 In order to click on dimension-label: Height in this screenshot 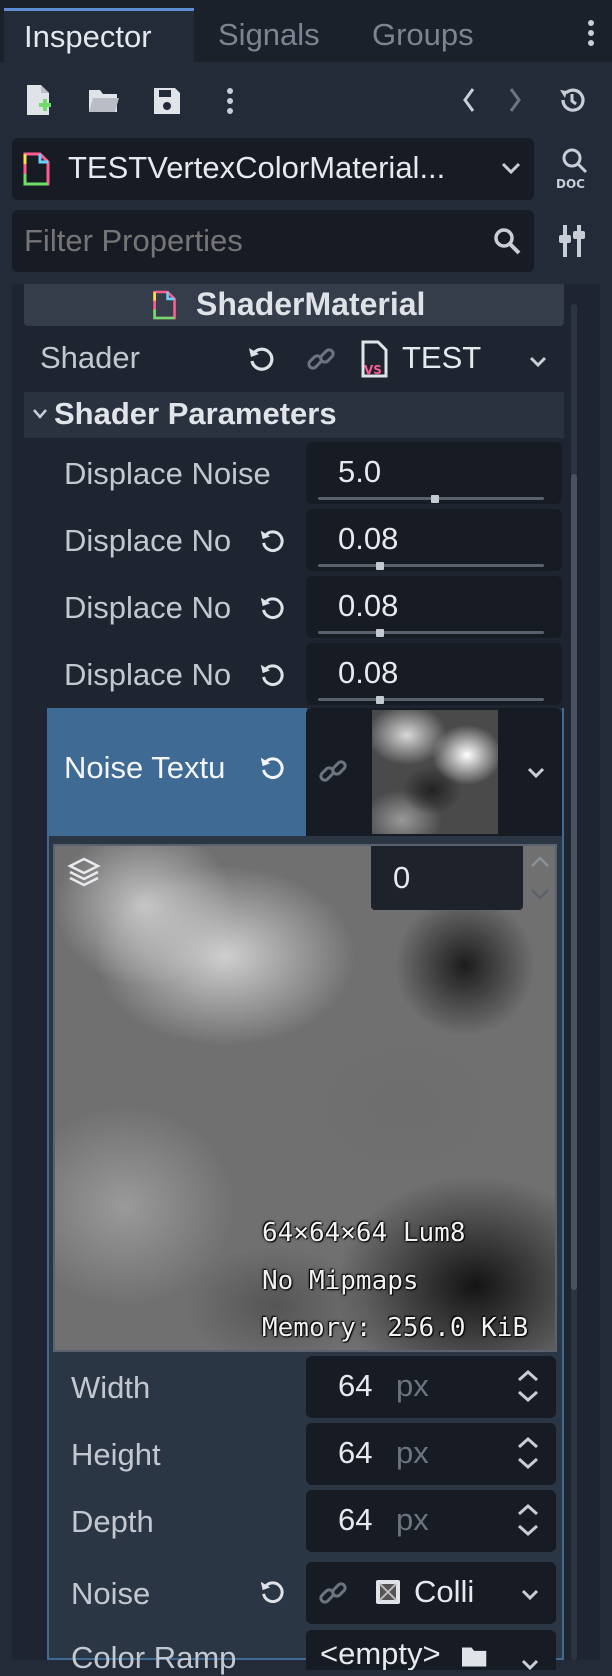, I will do `click(116, 1454)`.